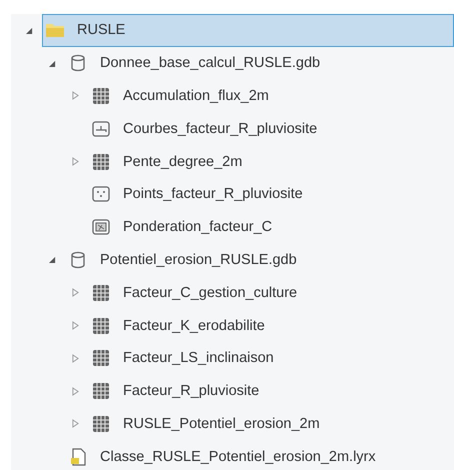 This screenshot has height=470, width=454. Describe the element at coordinates (101, 30) in the screenshot. I see `tree-item-label: RUSLE` at that location.